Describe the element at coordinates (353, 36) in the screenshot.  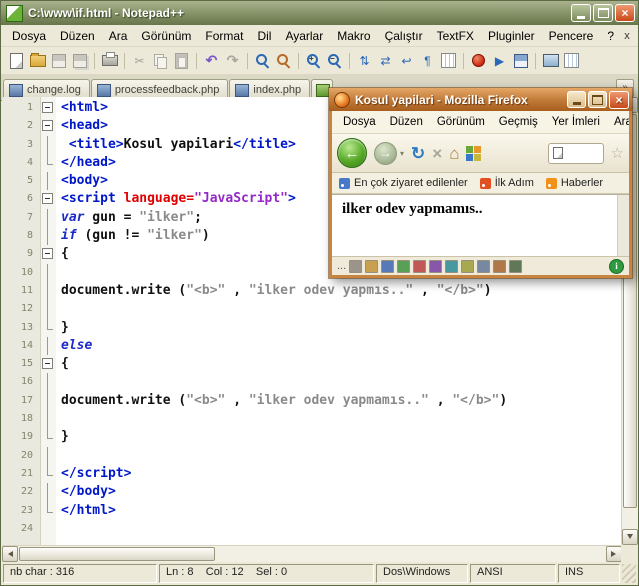
I see `np-menu-item-8: Makro` at that location.